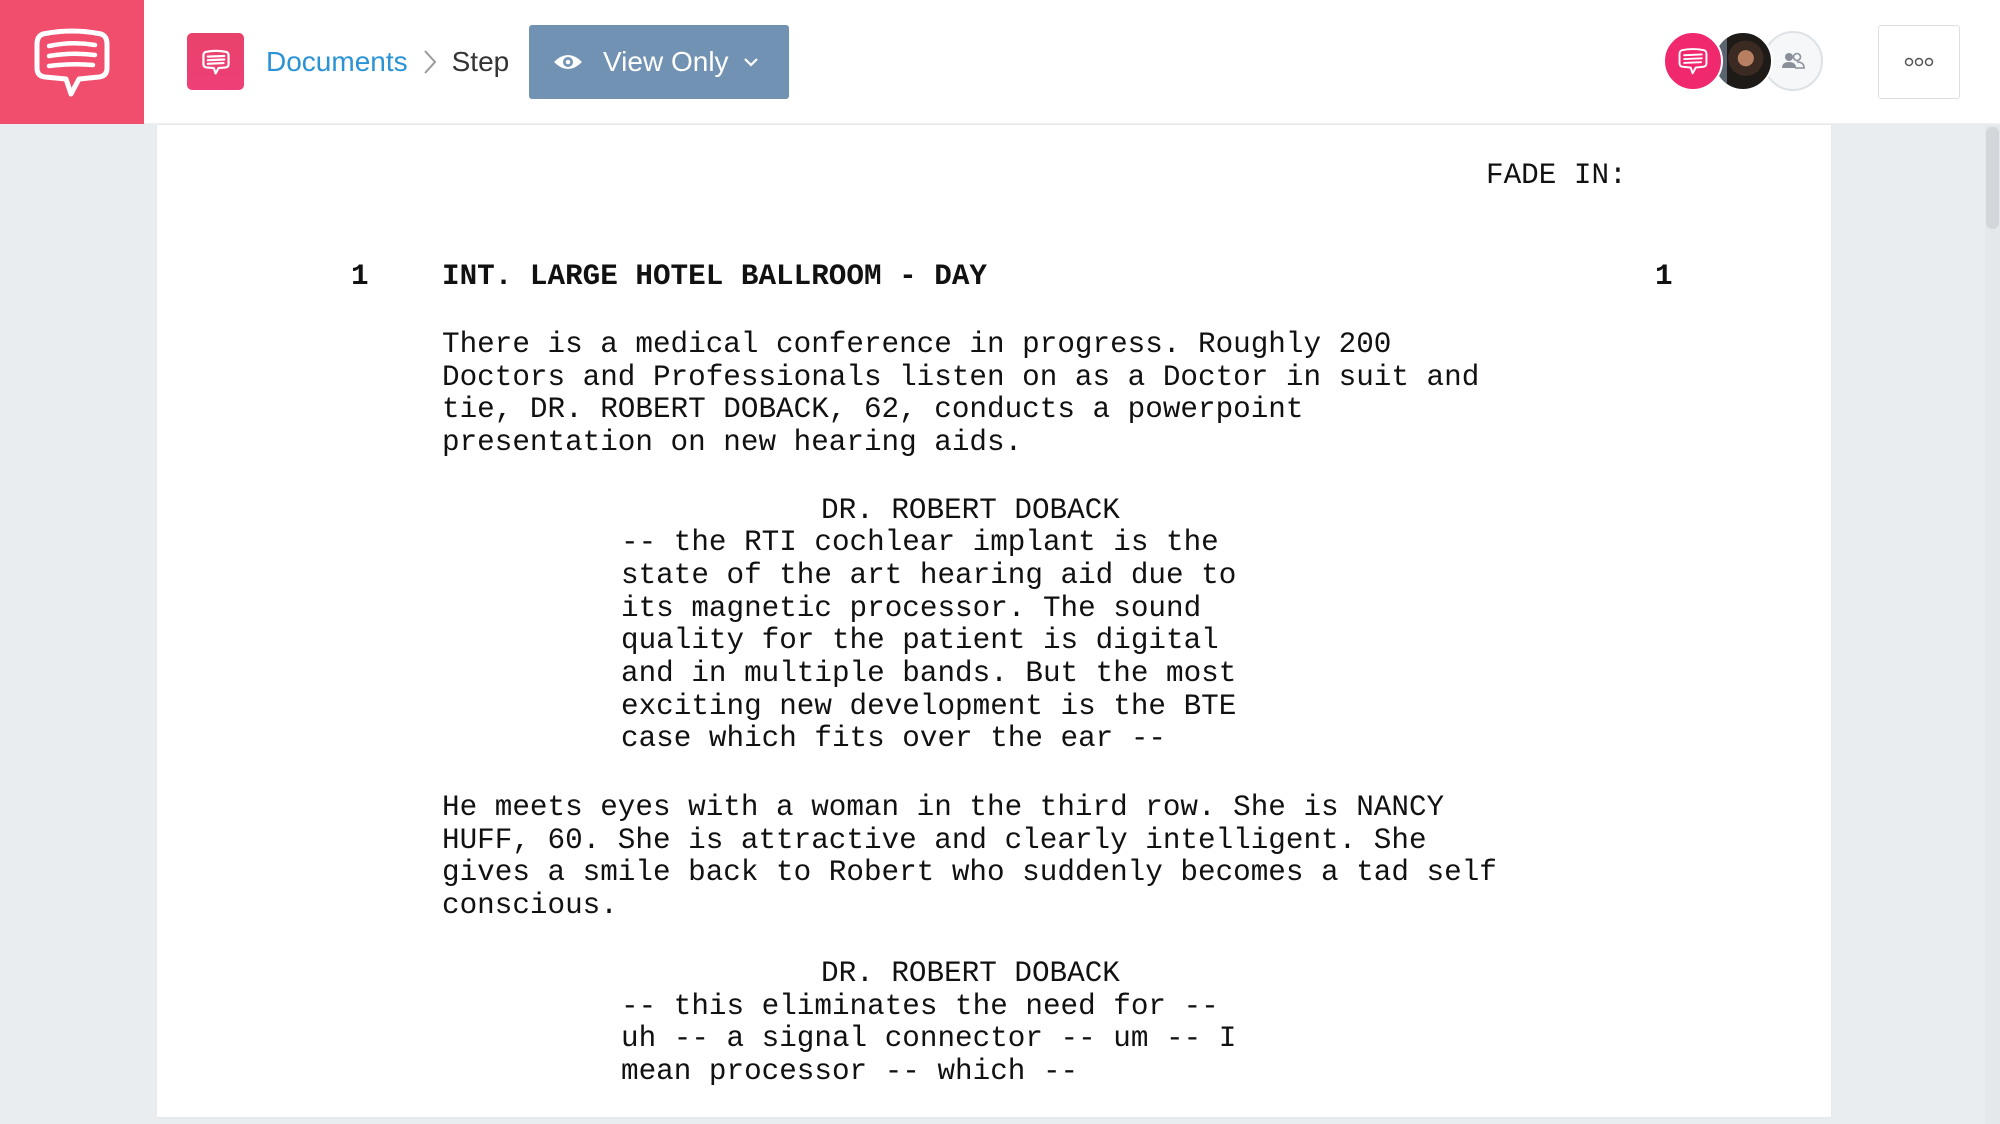 Image resolution: width=2000 pixels, height=1124 pixels. What do you see at coordinates (1992, 178) in the screenshot?
I see `scrollbar-thumb` at bounding box center [1992, 178].